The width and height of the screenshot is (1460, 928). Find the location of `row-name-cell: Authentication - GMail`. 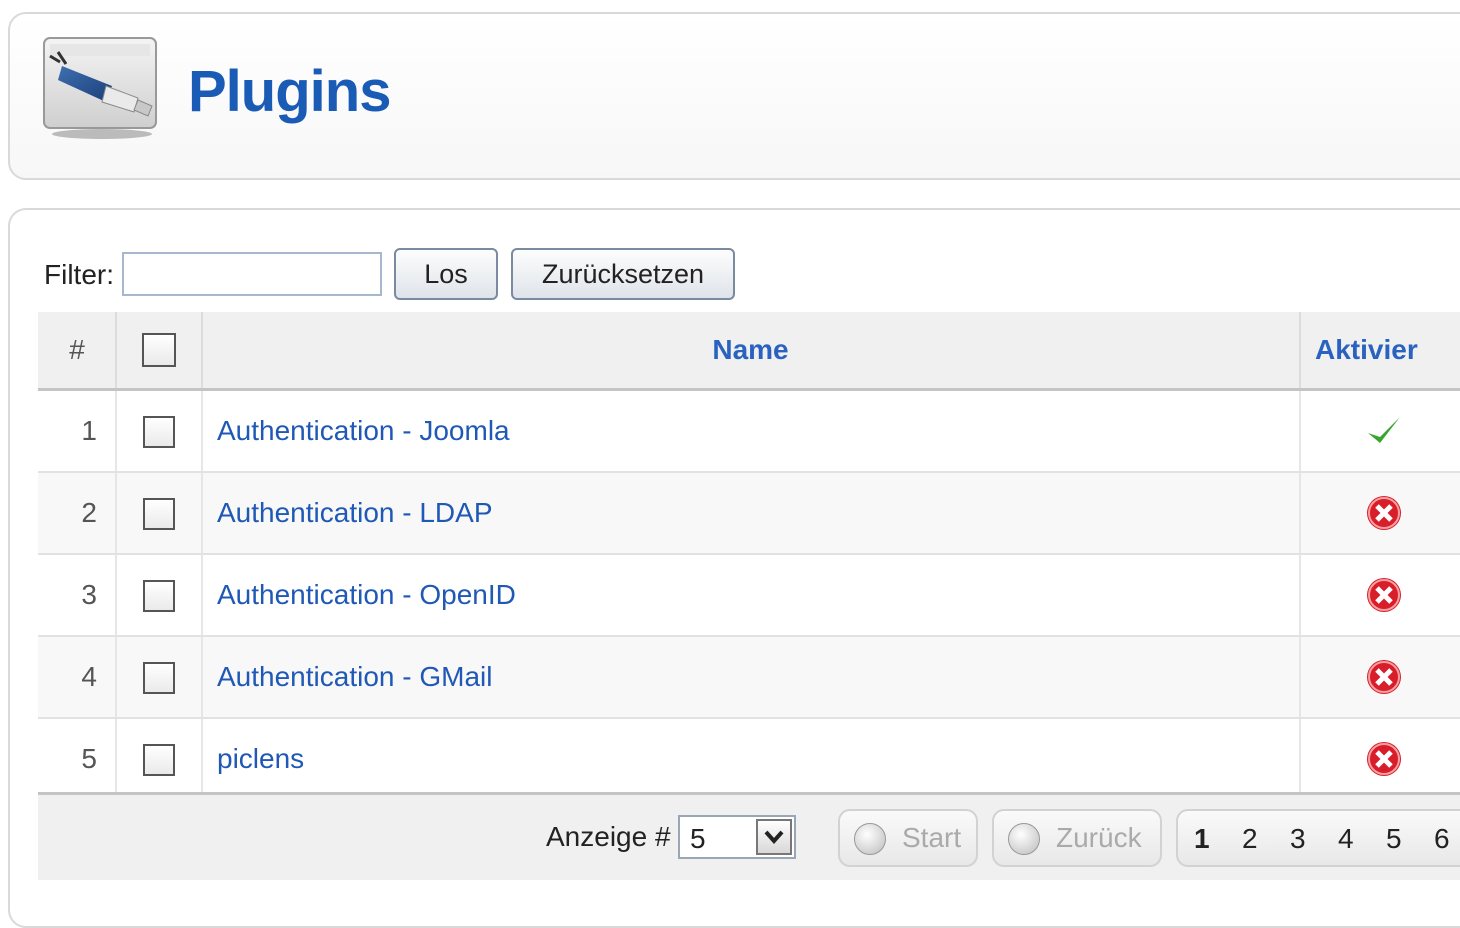

row-name-cell: Authentication - GMail is located at coordinates (751, 677).